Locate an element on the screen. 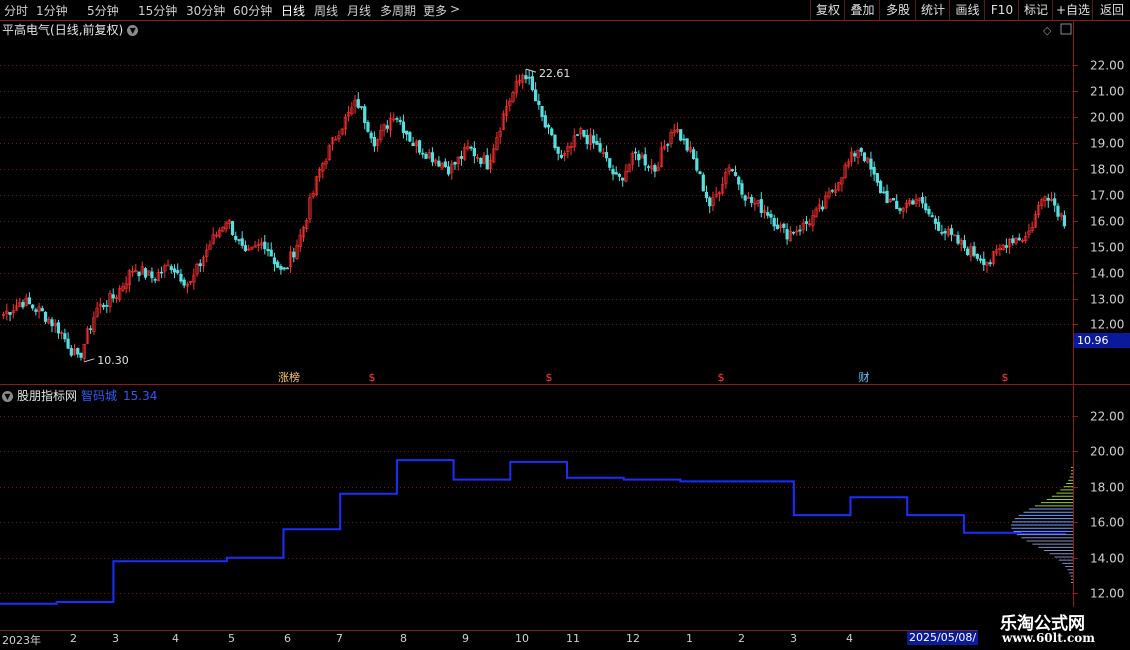 This screenshot has width=1130, height=650. period-daily: 日线 is located at coordinates (293, 10).